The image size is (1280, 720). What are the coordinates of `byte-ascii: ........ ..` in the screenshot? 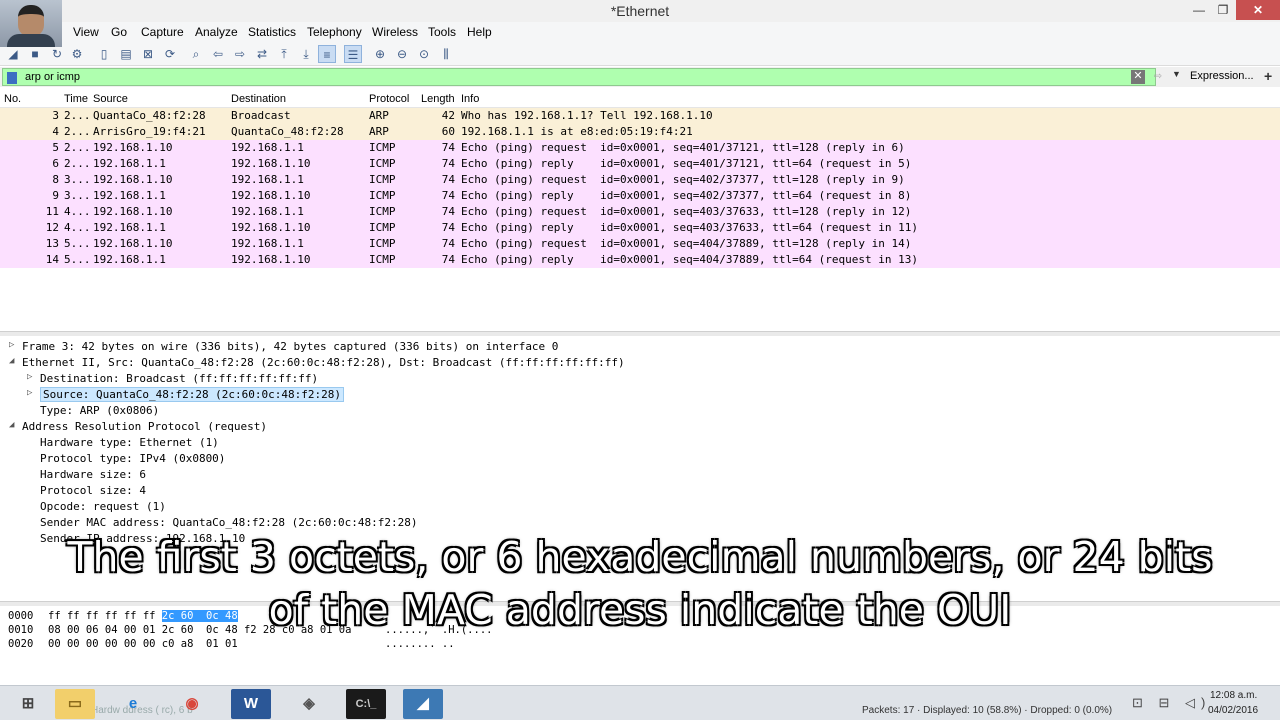 It's located at (420, 645).